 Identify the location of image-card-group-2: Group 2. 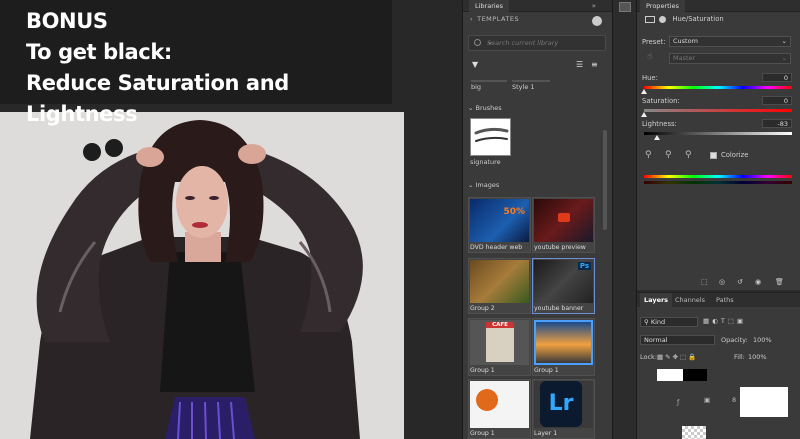
(499, 286).